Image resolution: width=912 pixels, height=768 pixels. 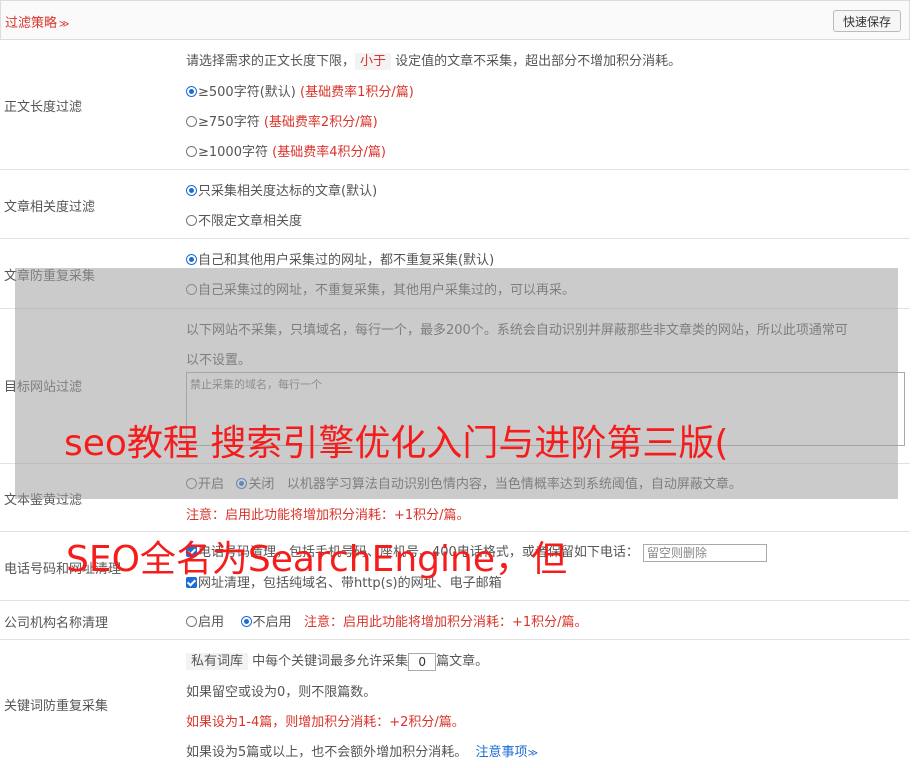 What do you see at coordinates (266, 622) in the screenshot?
I see `org-filter-off-option: 不启用` at bounding box center [266, 622].